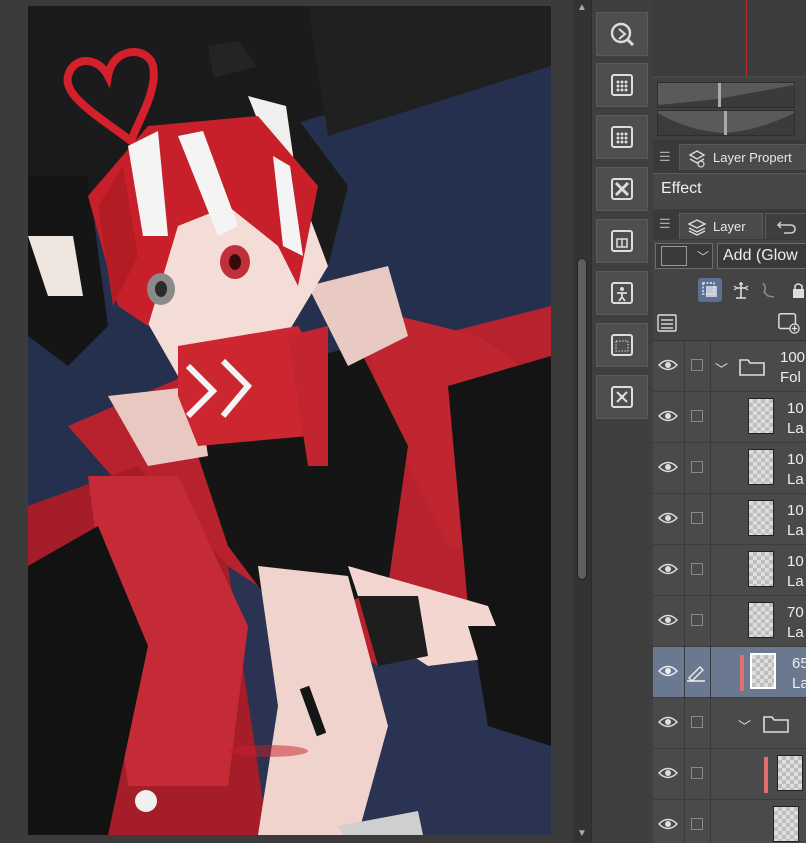 The image size is (806, 843). I want to click on scroll-down-icon: ▼, so click(582, 834).